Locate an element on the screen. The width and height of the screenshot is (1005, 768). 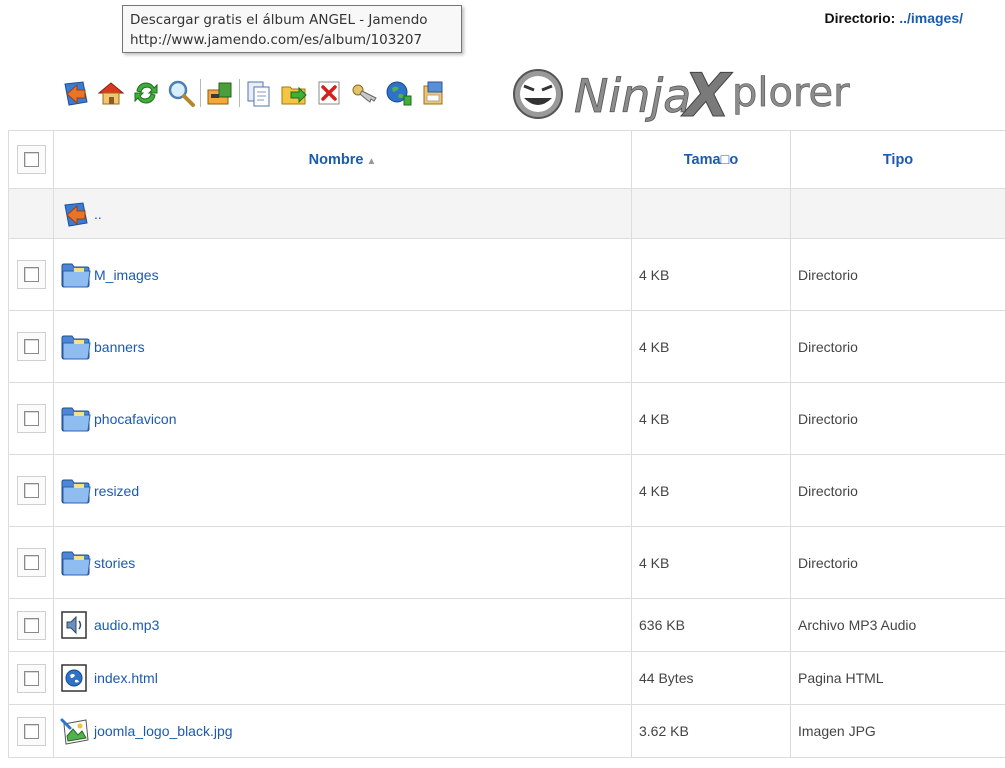
archive-icon is located at coordinates (219, 93).